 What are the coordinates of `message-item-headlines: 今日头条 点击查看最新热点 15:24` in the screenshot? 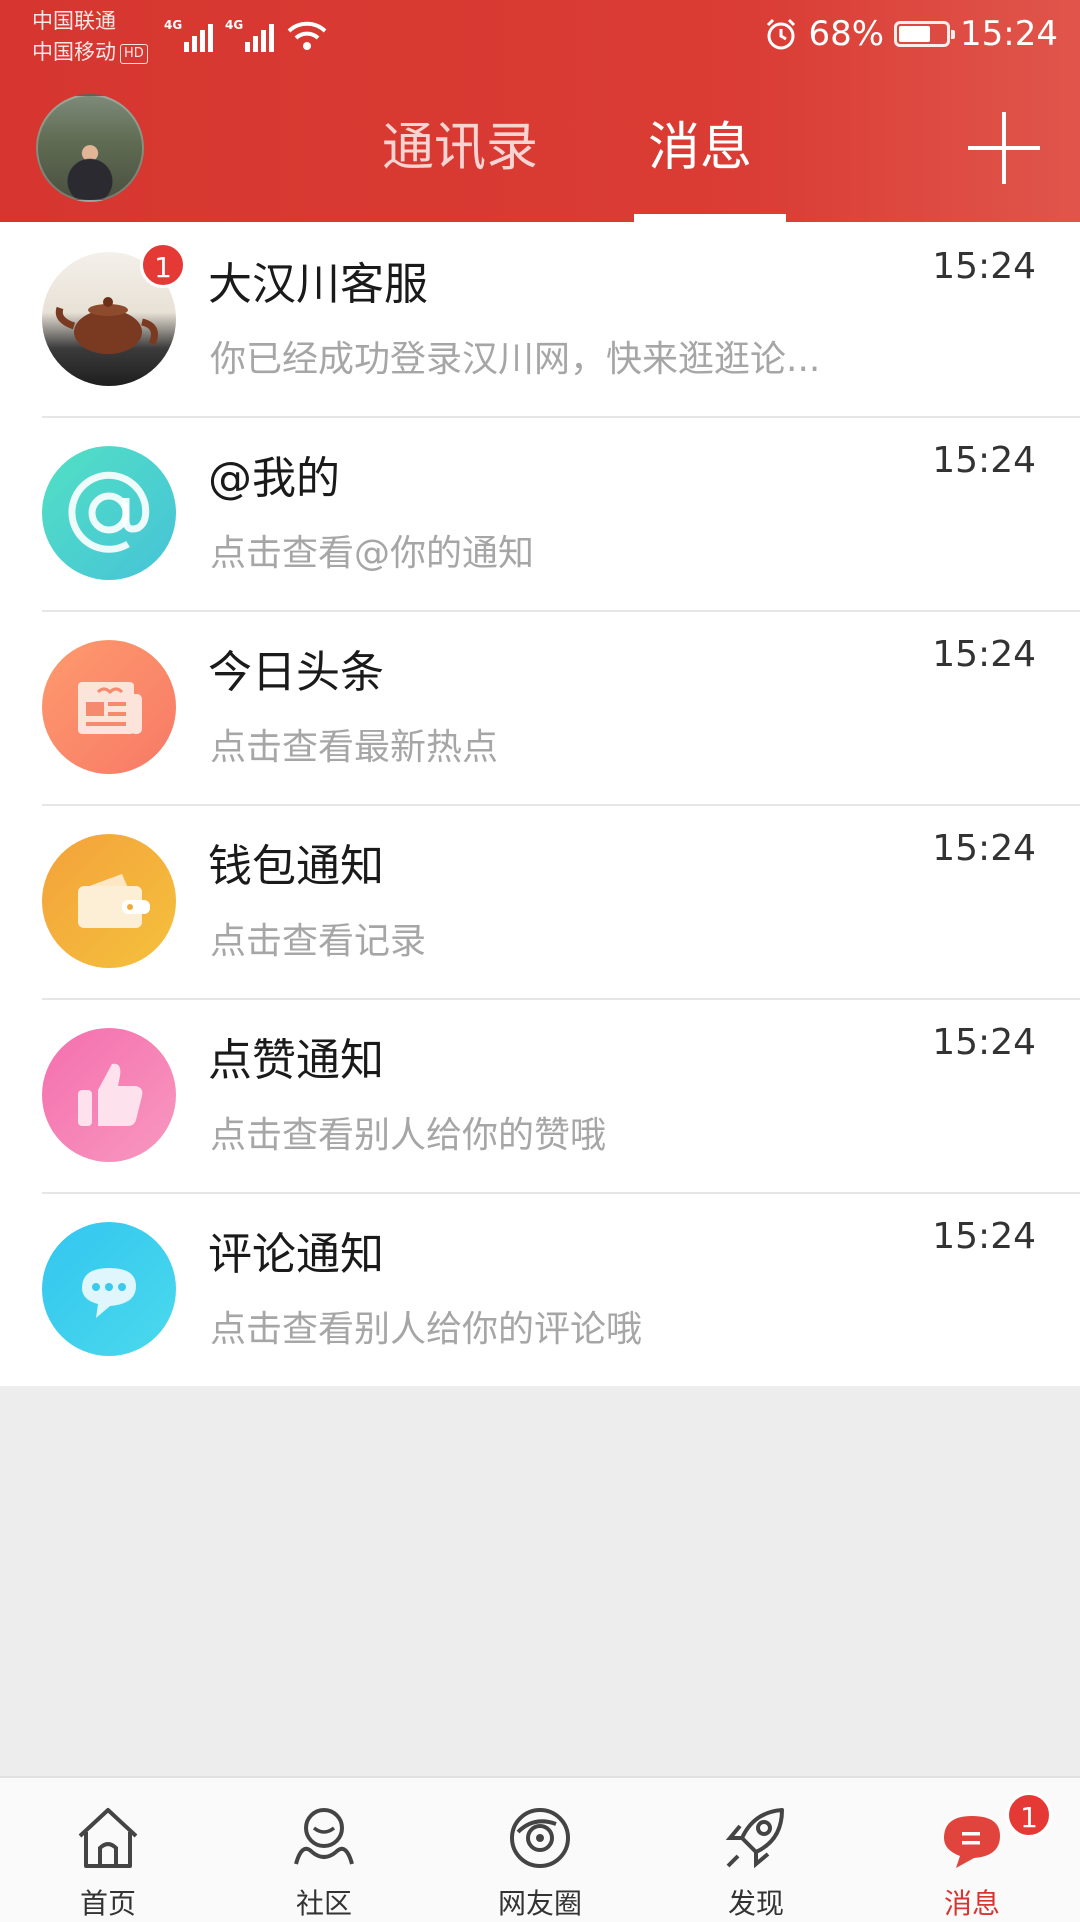 It's located at (540, 707).